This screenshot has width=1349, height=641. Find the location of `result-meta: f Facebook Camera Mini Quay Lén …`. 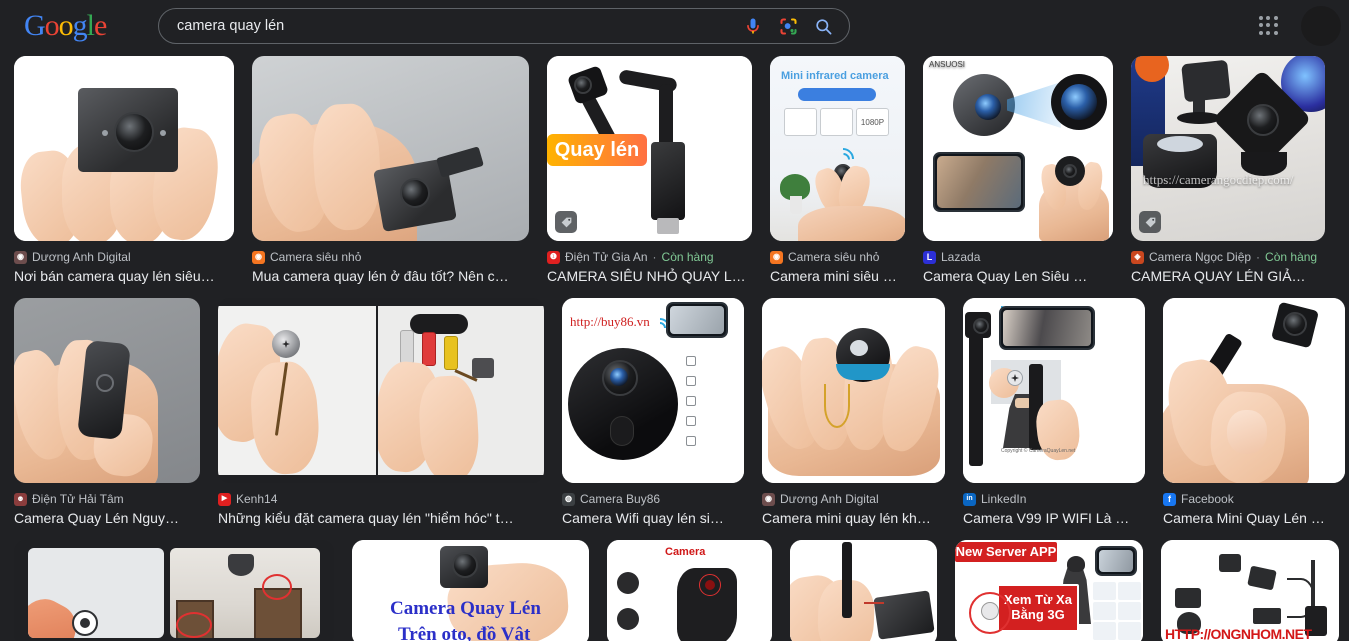

result-meta: f Facebook Camera Mini Quay Lén … is located at coordinates (1254, 509).